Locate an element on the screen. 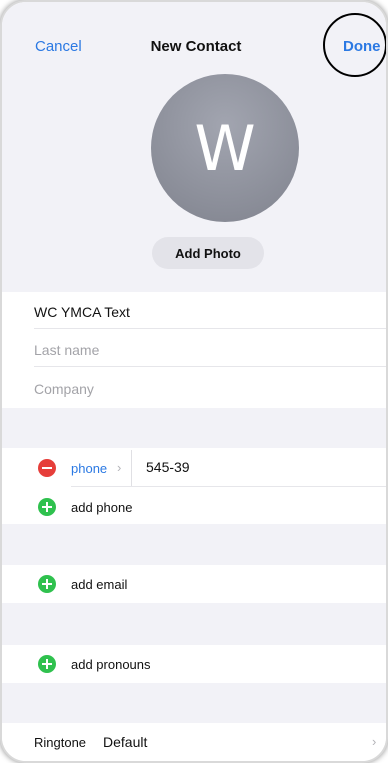 Image resolution: width=388 pixels, height=763 pixels. avatar-initial: W is located at coordinates (225, 148).